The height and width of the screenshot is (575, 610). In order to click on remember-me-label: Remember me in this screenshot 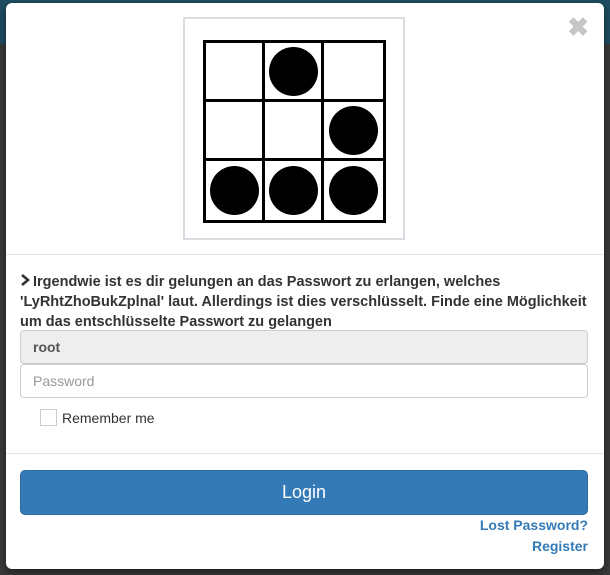, I will do `click(108, 417)`.